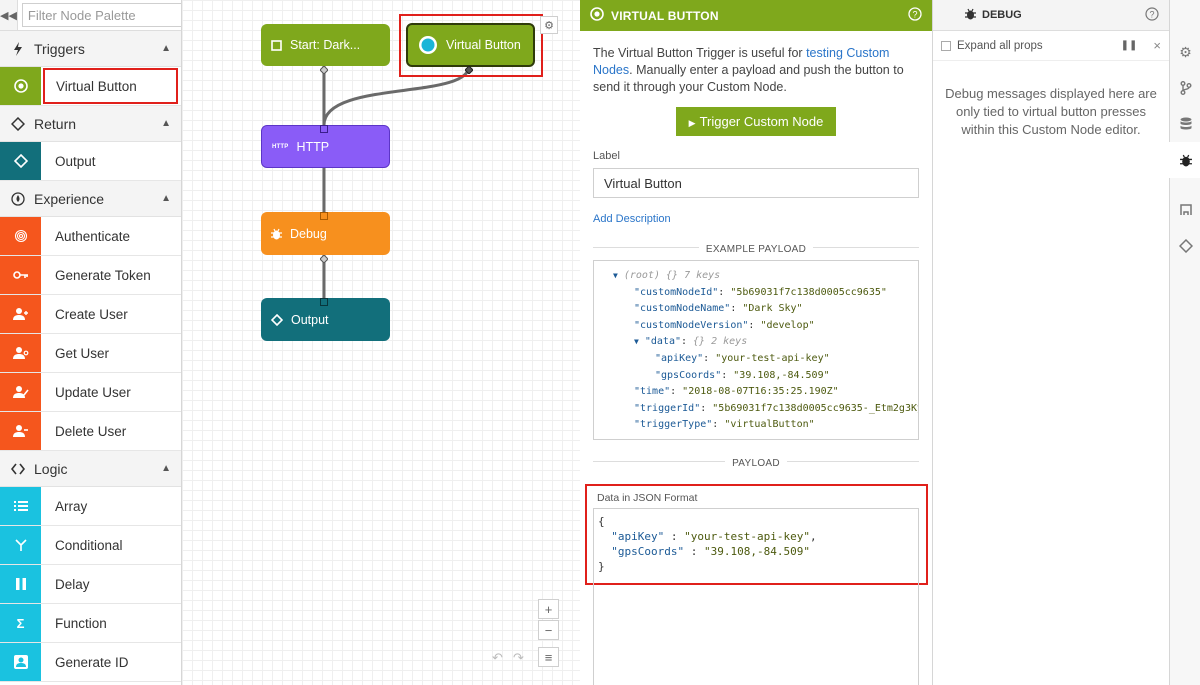 Image resolution: width=1200 pixels, height=685 pixels. What do you see at coordinates (90, 124) in the screenshot?
I see `category-return: Return ▲` at bounding box center [90, 124].